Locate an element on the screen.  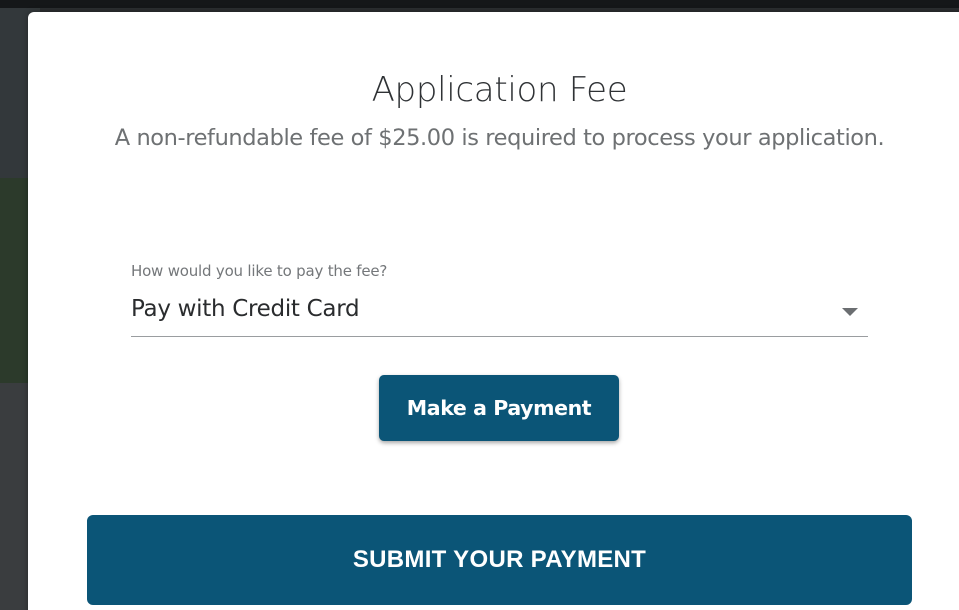
payment-method-label: How would you like to pay the fee? is located at coordinates (259, 271).